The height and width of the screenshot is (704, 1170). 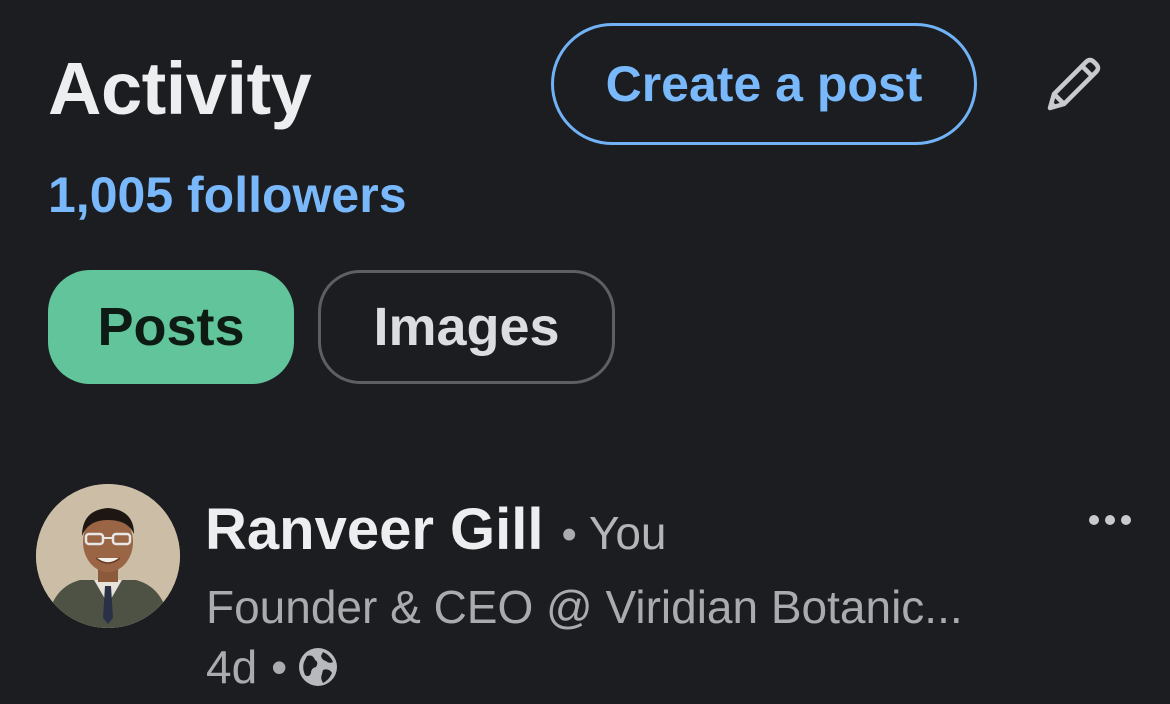 I want to click on create-post-button: Create a post, so click(x=764, y=84).